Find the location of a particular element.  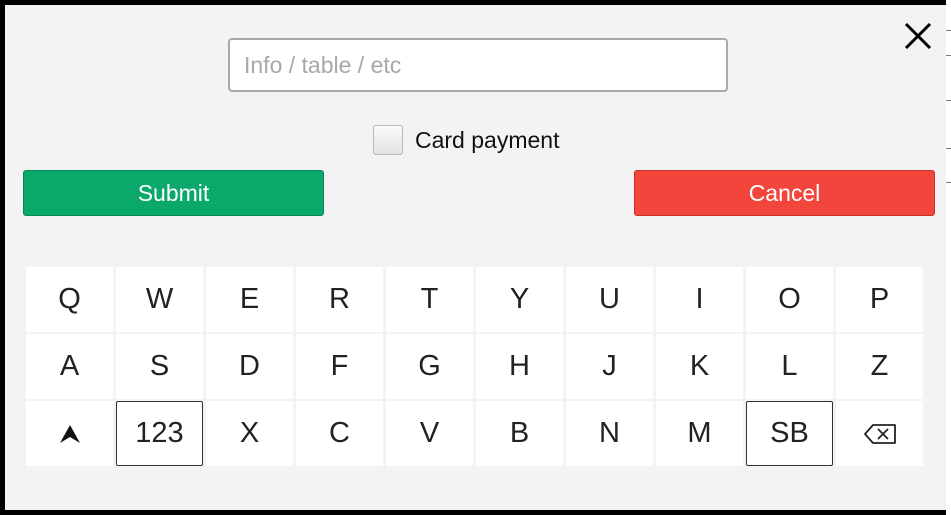

cancel-button: Cancel is located at coordinates (784, 193).